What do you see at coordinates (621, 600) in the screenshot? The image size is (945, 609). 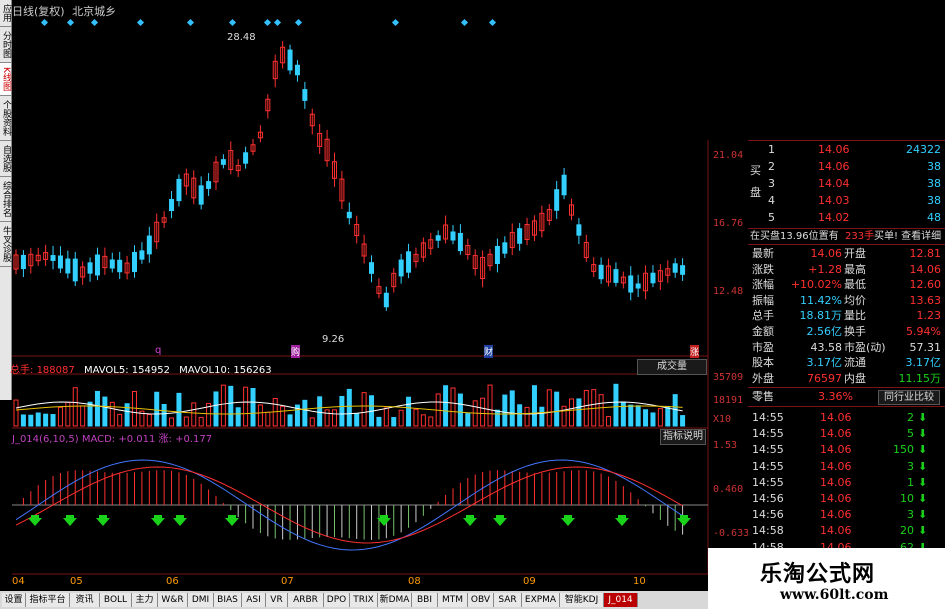 I see `bottom-tab: J_014` at bounding box center [621, 600].